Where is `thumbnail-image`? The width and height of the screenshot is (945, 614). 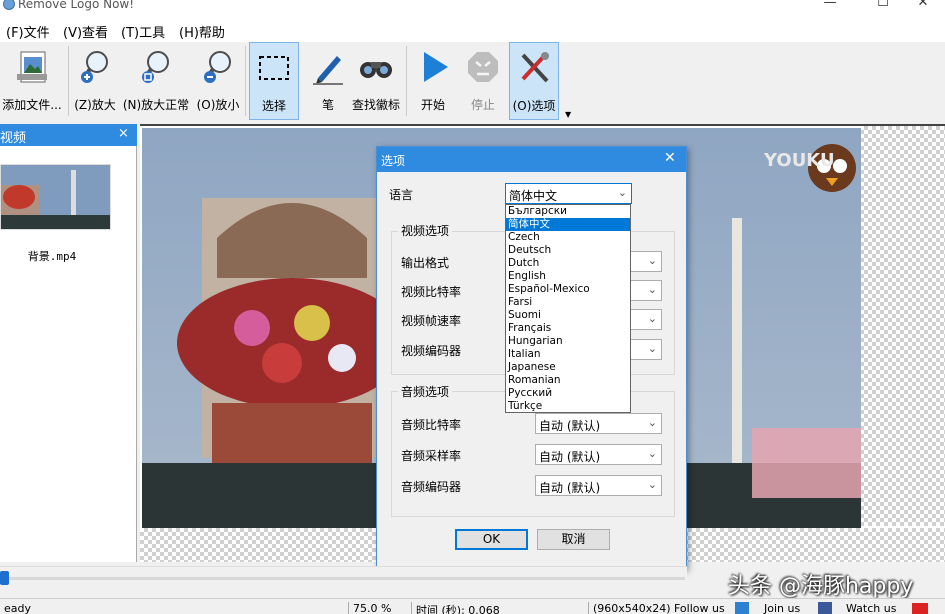
thumbnail-image is located at coordinates (55, 197).